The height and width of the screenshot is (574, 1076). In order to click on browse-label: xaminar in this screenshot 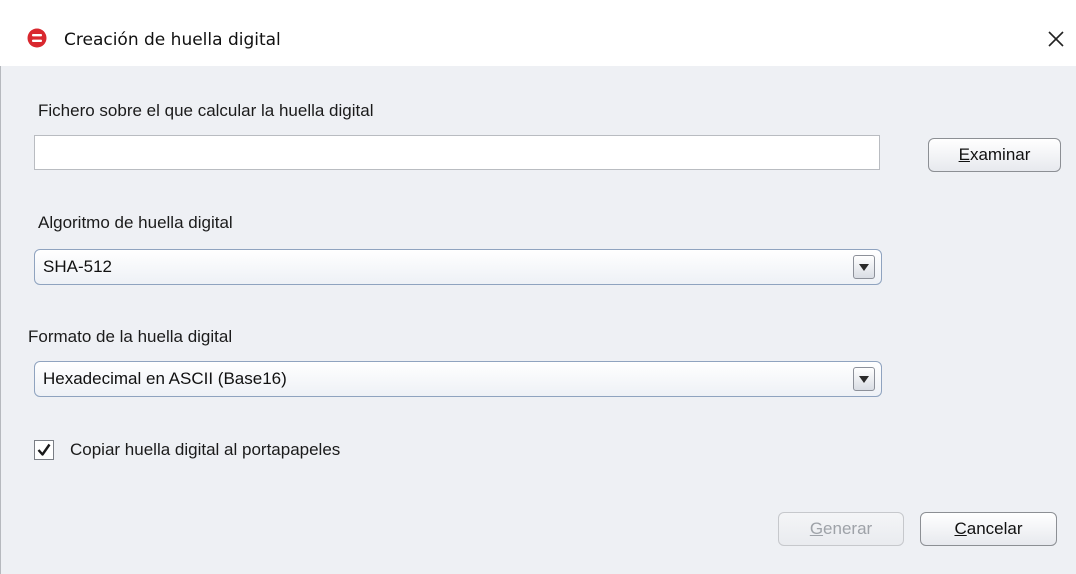, I will do `click(1000, 154)`.